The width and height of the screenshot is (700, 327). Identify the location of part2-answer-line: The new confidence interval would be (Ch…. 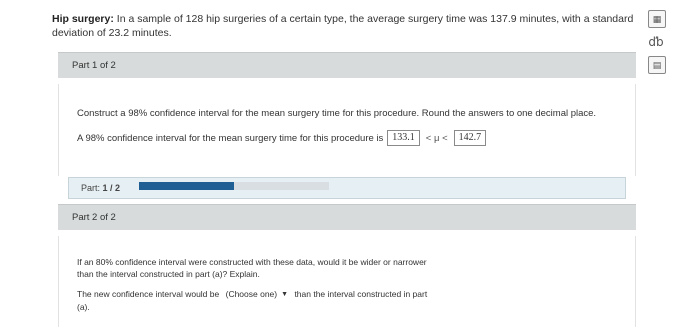
(252, 300).